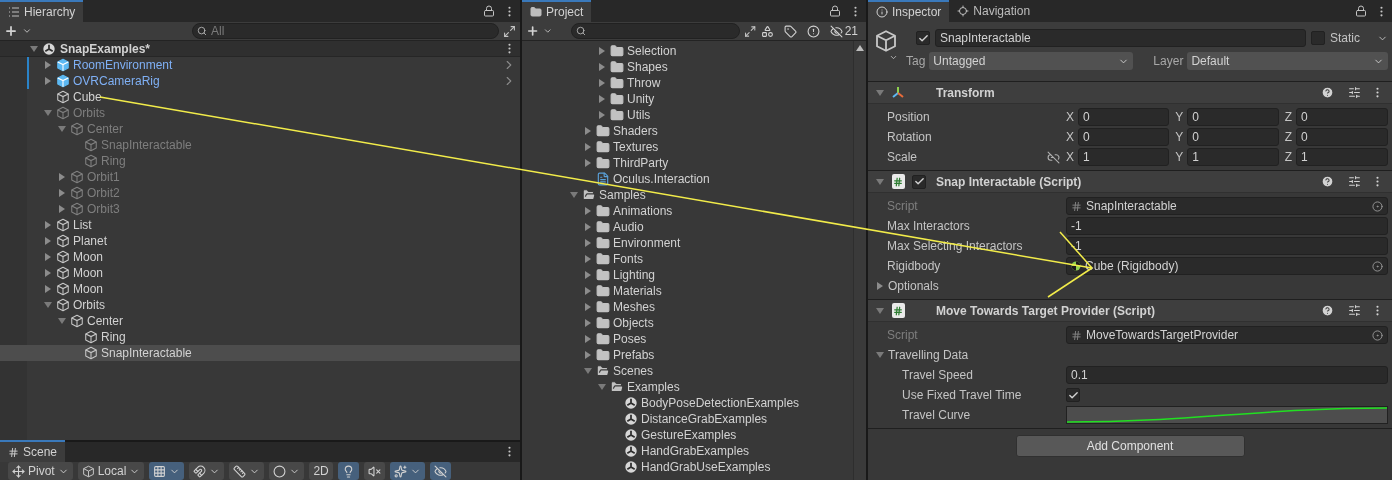 This screenshot has width=1392, height=480. Describe the element at coordinates (42, 11) in the screenshot. I see `panel-tab: Hierarchy` at that location.